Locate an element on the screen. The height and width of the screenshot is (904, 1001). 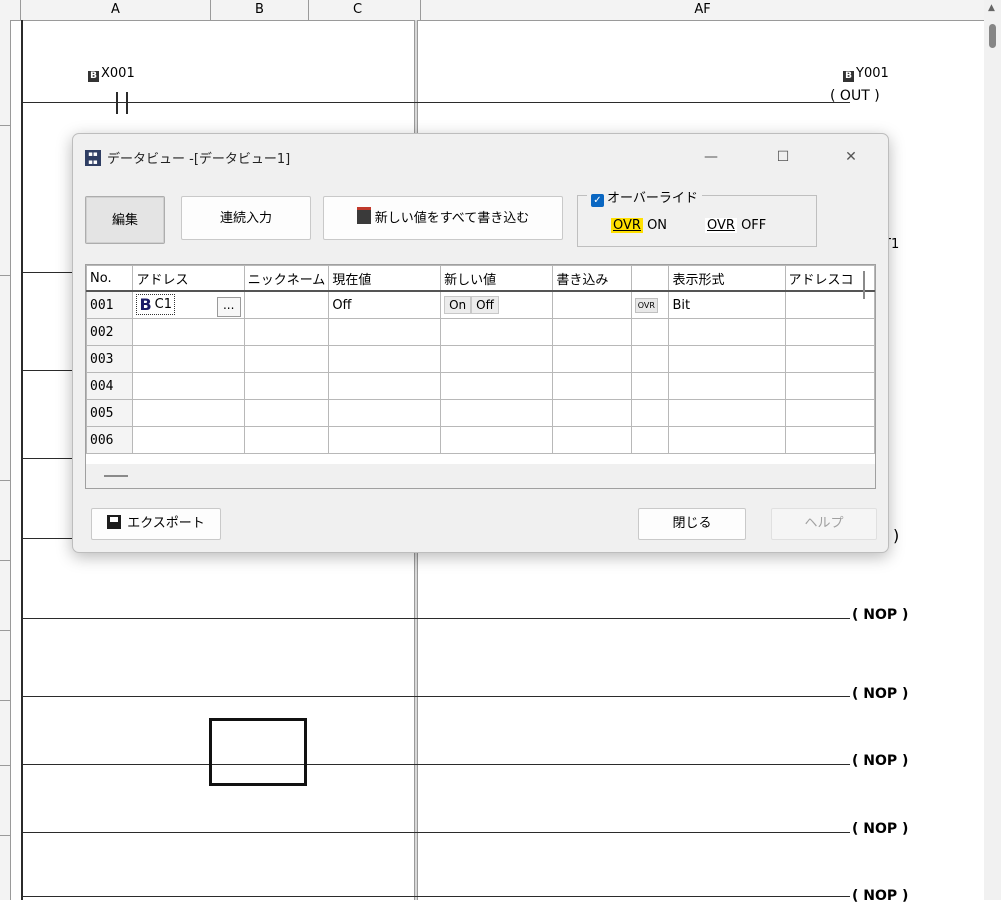
scroll-up-arrow-icon: ▲ is located at coordinates (991, 8).